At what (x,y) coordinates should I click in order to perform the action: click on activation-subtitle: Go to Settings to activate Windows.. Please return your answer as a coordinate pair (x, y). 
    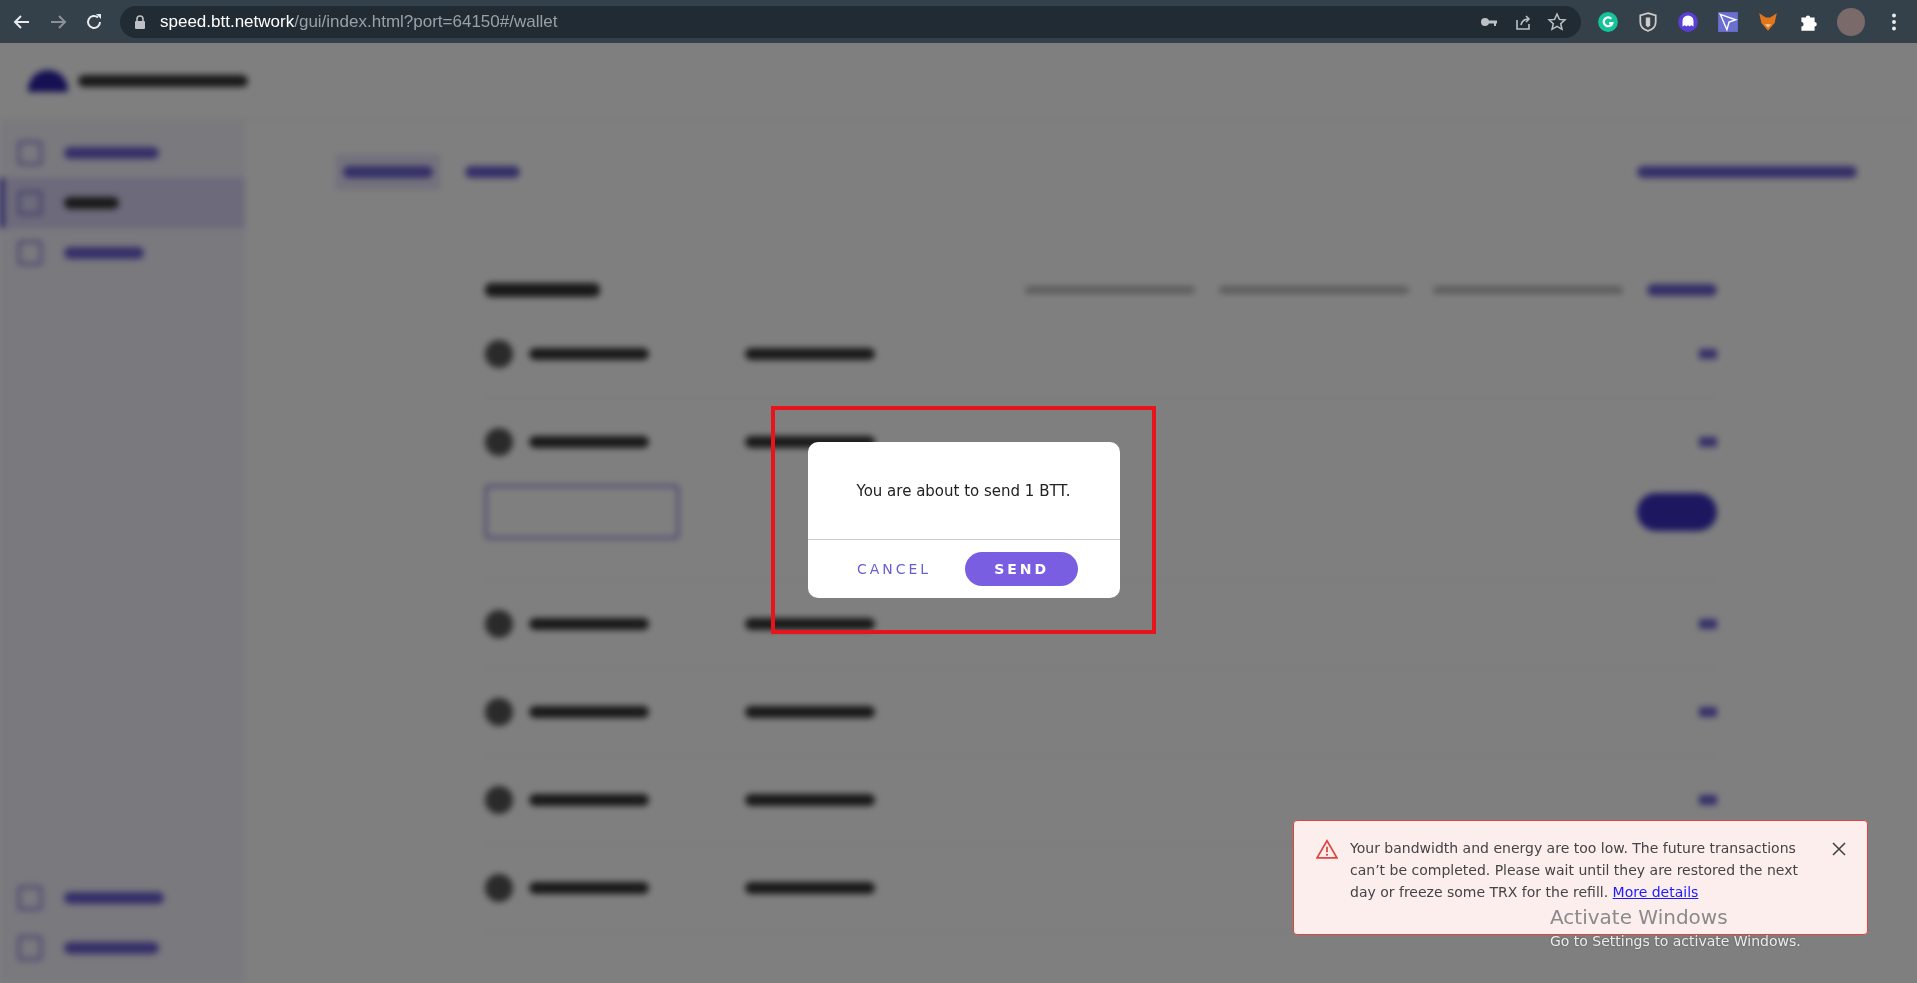
    Looking at the image, I should click on (1675, 941).